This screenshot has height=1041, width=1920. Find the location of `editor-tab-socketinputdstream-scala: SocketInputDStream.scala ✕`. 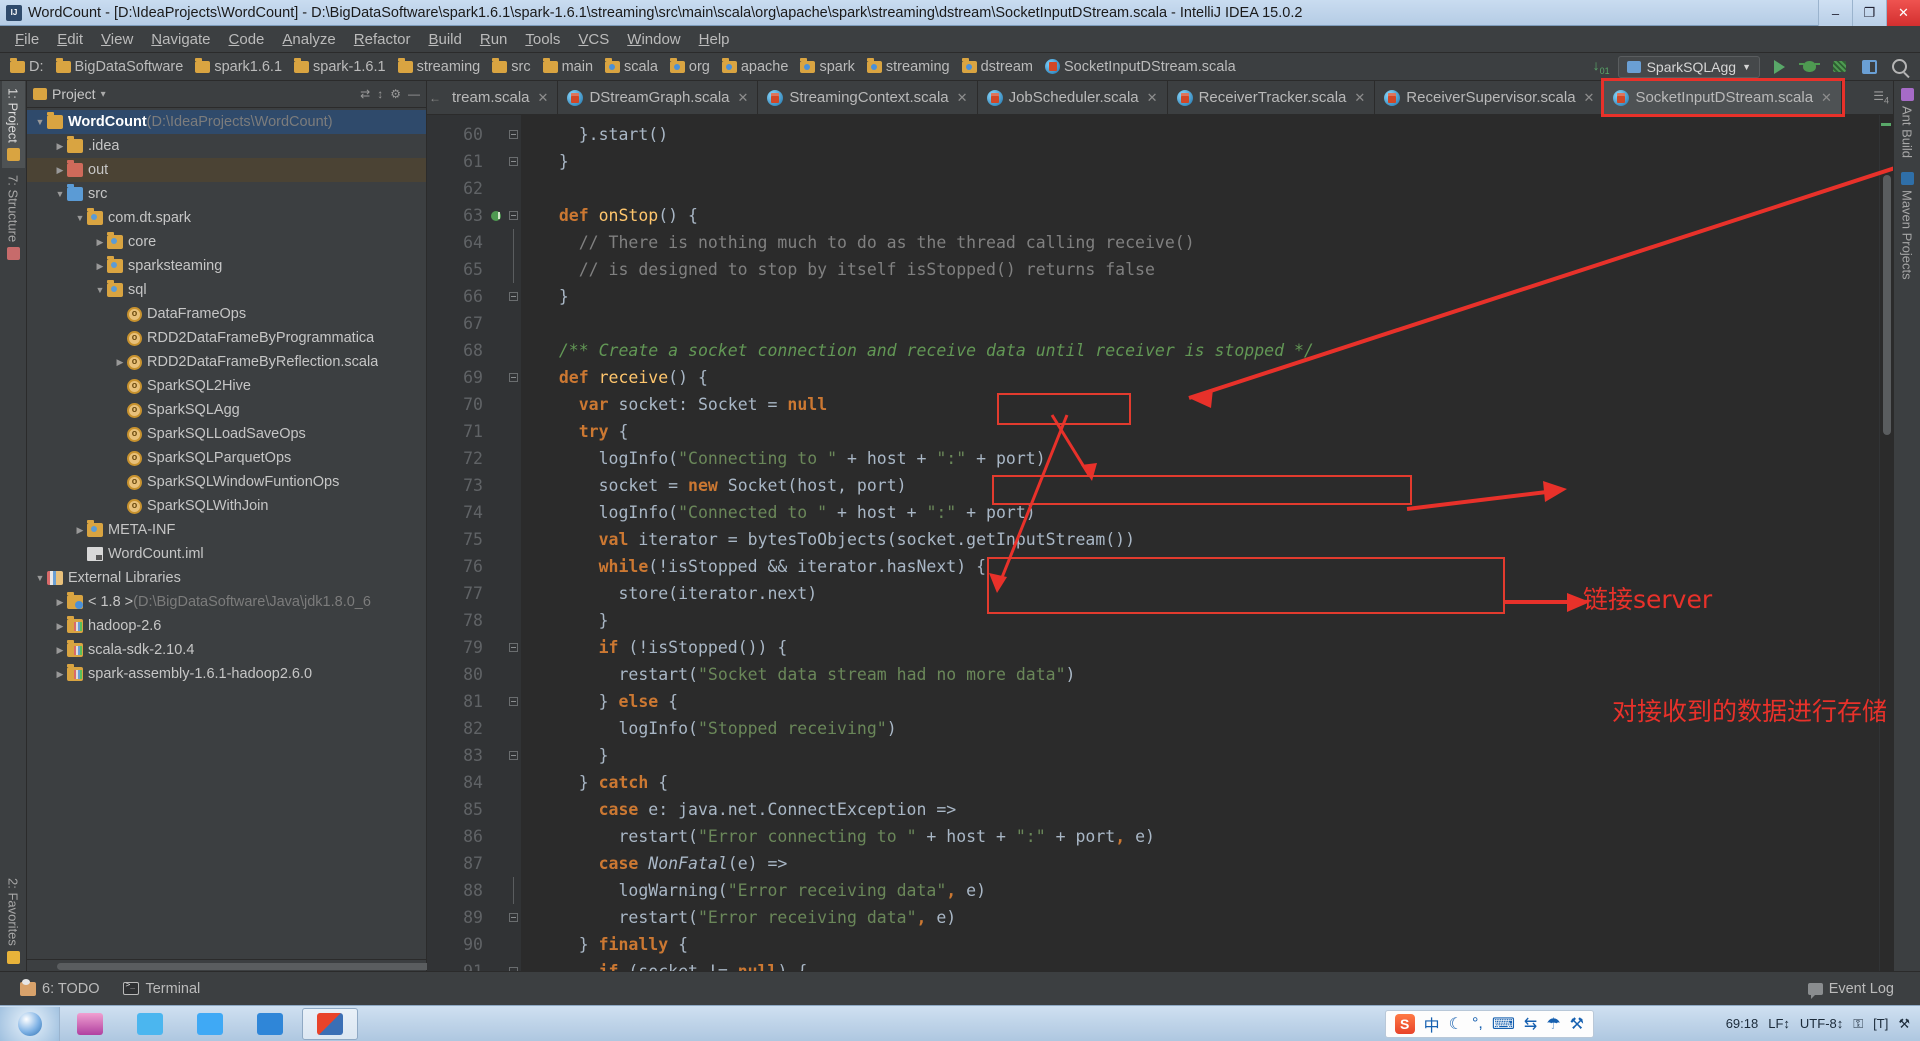

editor-tab-socketinputdstream-scala: SocketInputDStream.scala ✕ is located at coordinates (1723, 97).